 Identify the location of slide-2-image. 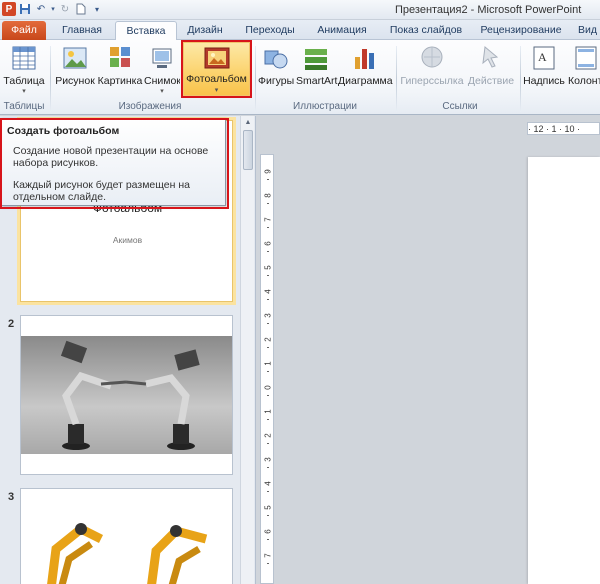
(126, 395).